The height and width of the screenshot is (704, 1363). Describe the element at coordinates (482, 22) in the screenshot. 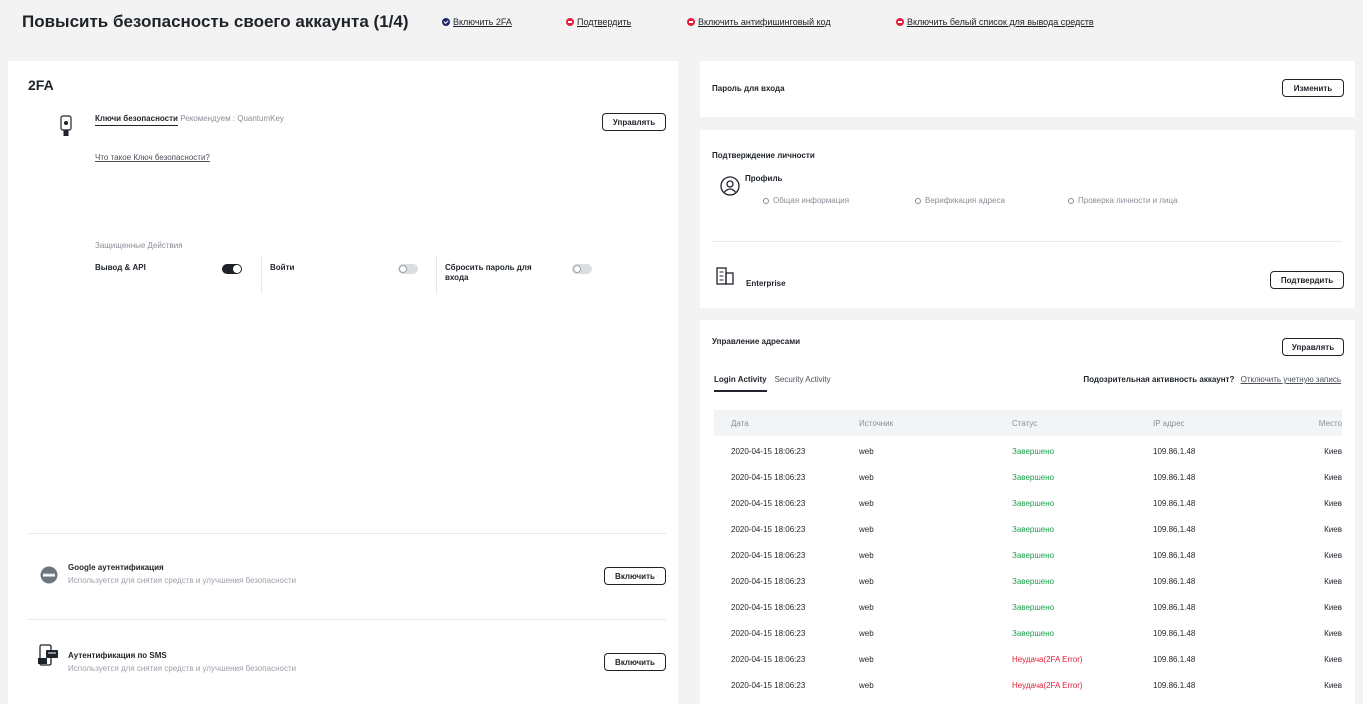

I see `step-label: Включить 2FA` at that location.